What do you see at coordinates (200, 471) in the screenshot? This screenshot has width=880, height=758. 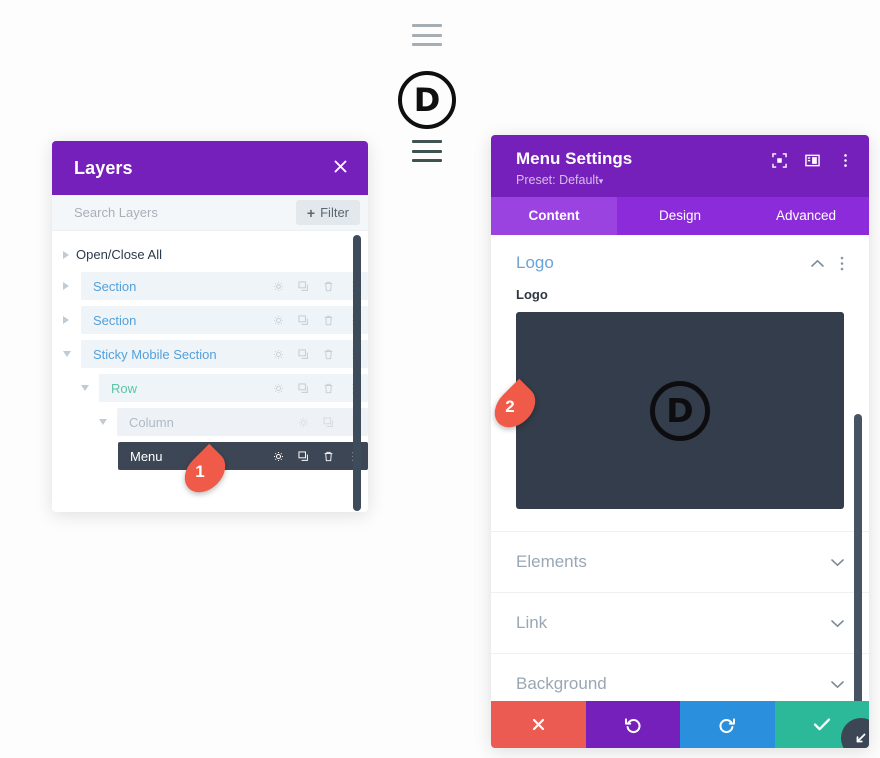 I see `callout-badge-1-number: 1` at bounding box center [200, 471].